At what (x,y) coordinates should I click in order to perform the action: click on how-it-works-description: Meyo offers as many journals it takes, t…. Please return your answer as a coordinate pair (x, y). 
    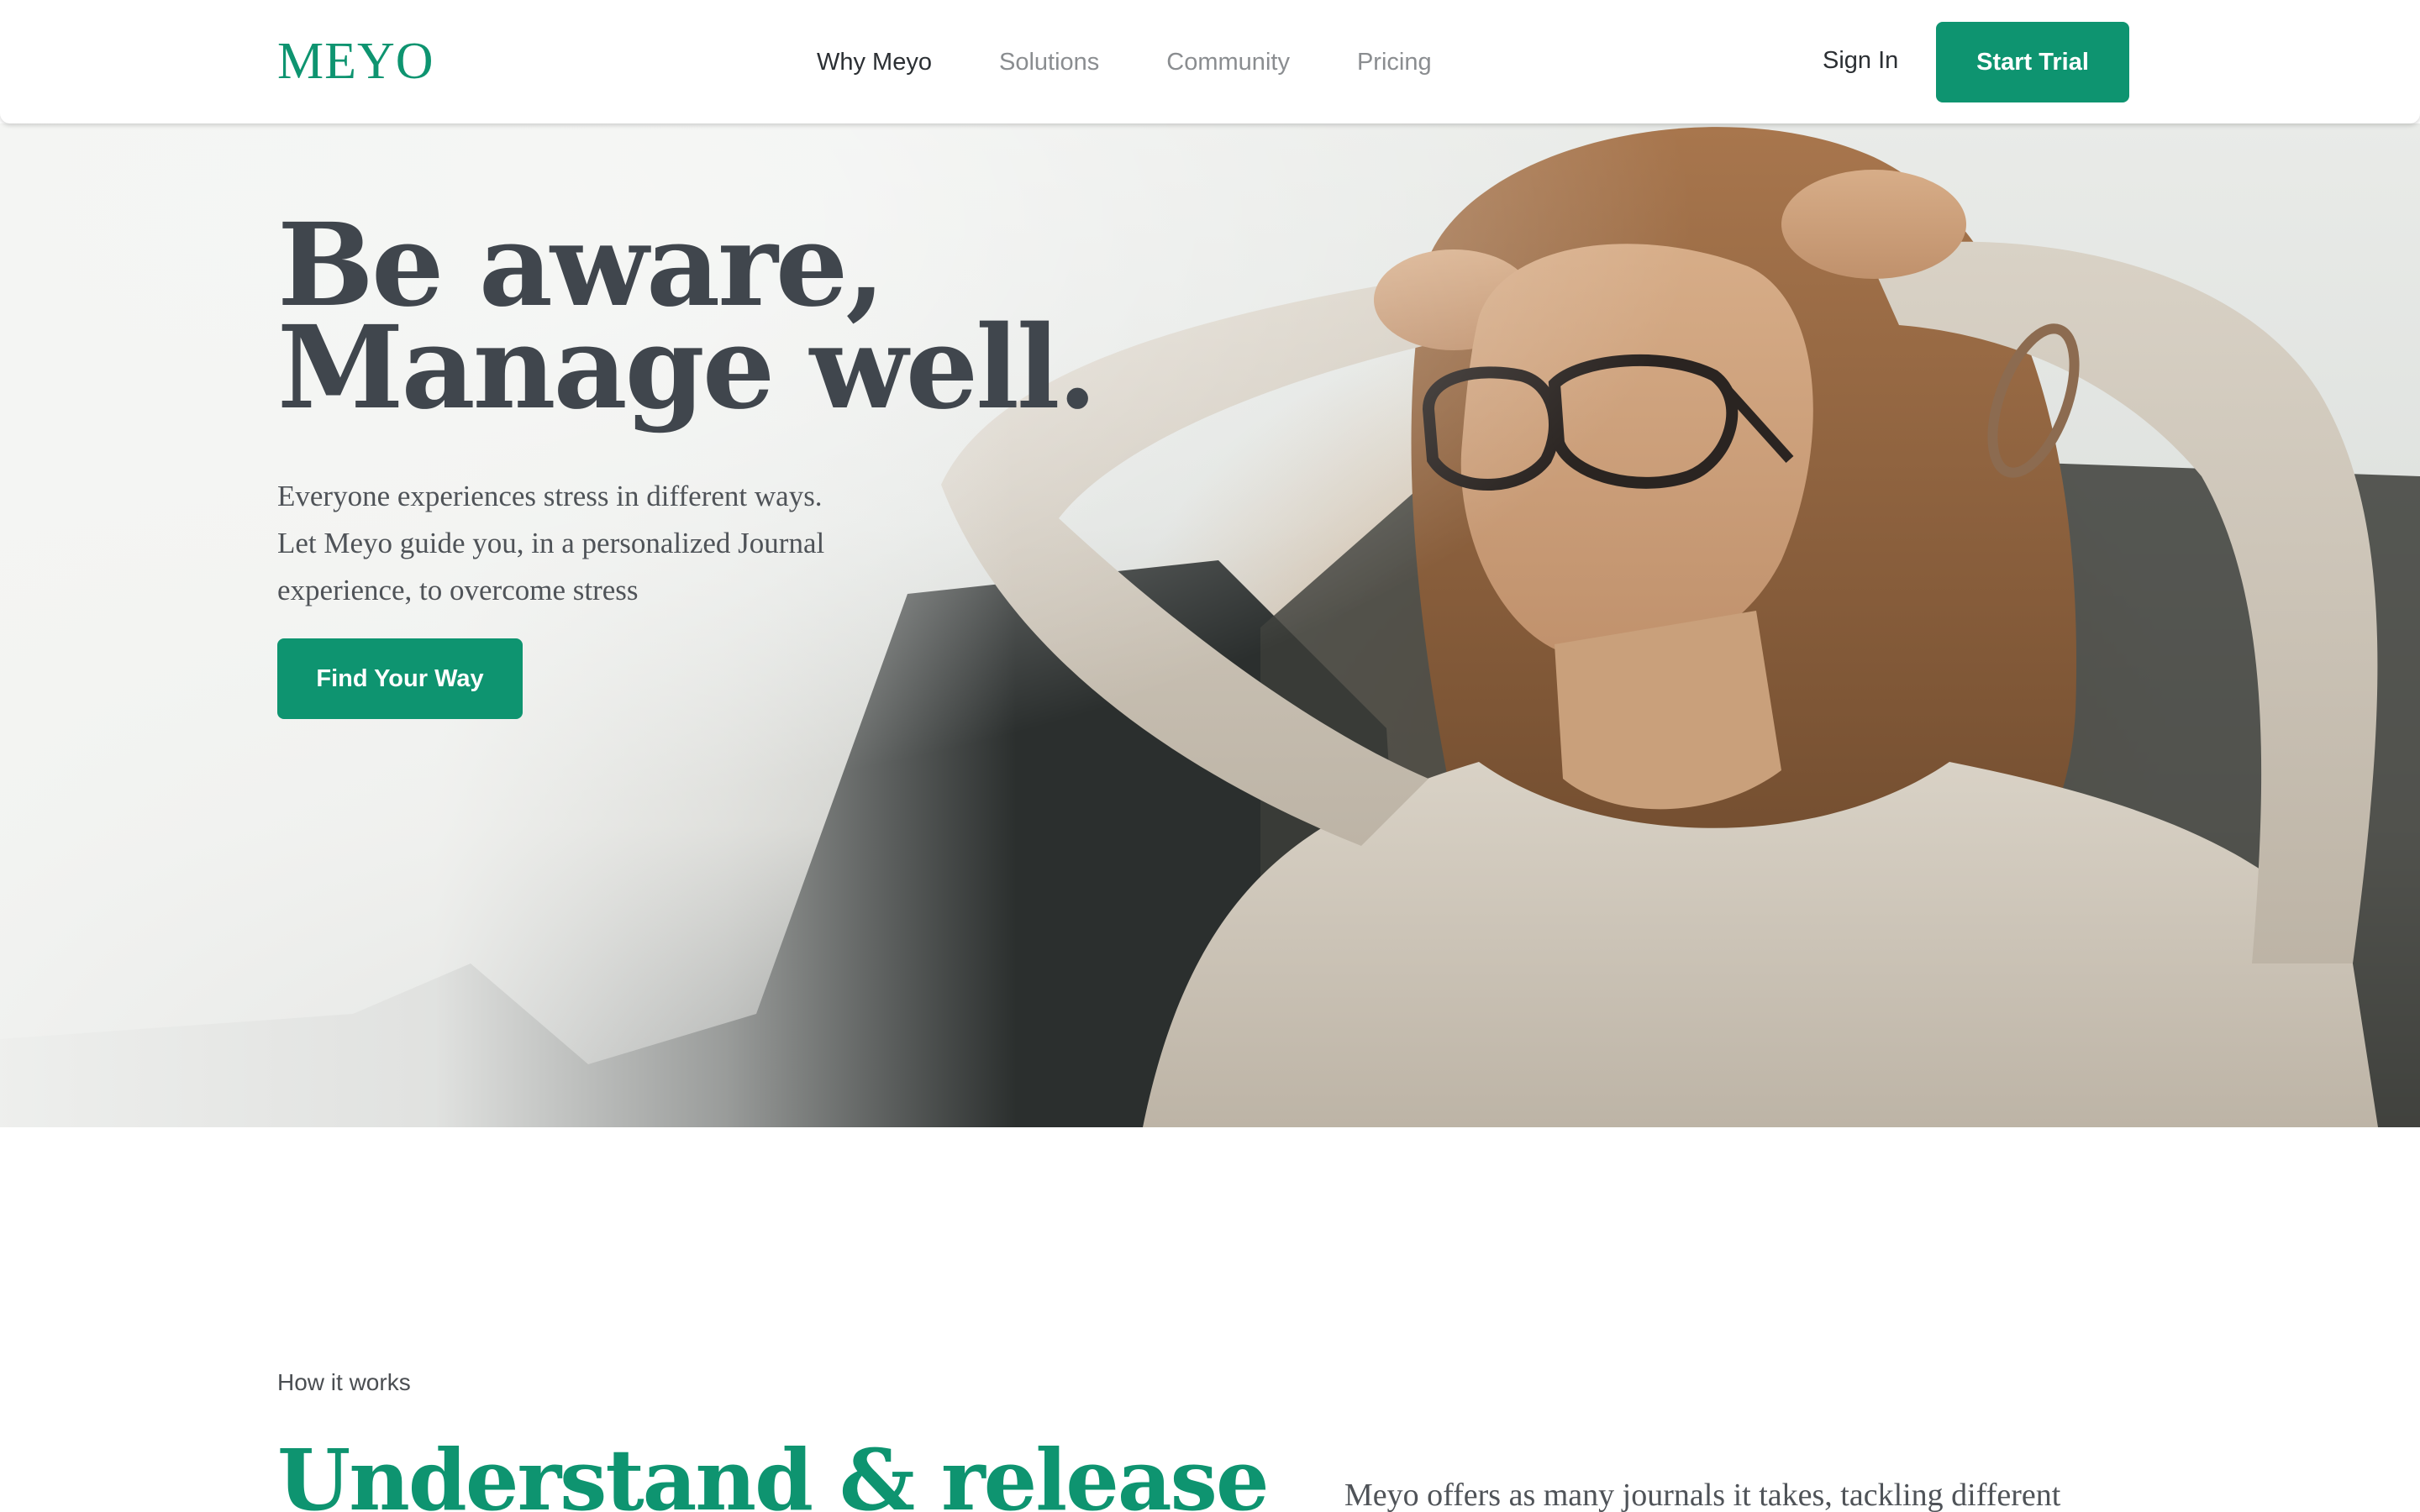
    Looking at the image, I should click on (1703, 1495).